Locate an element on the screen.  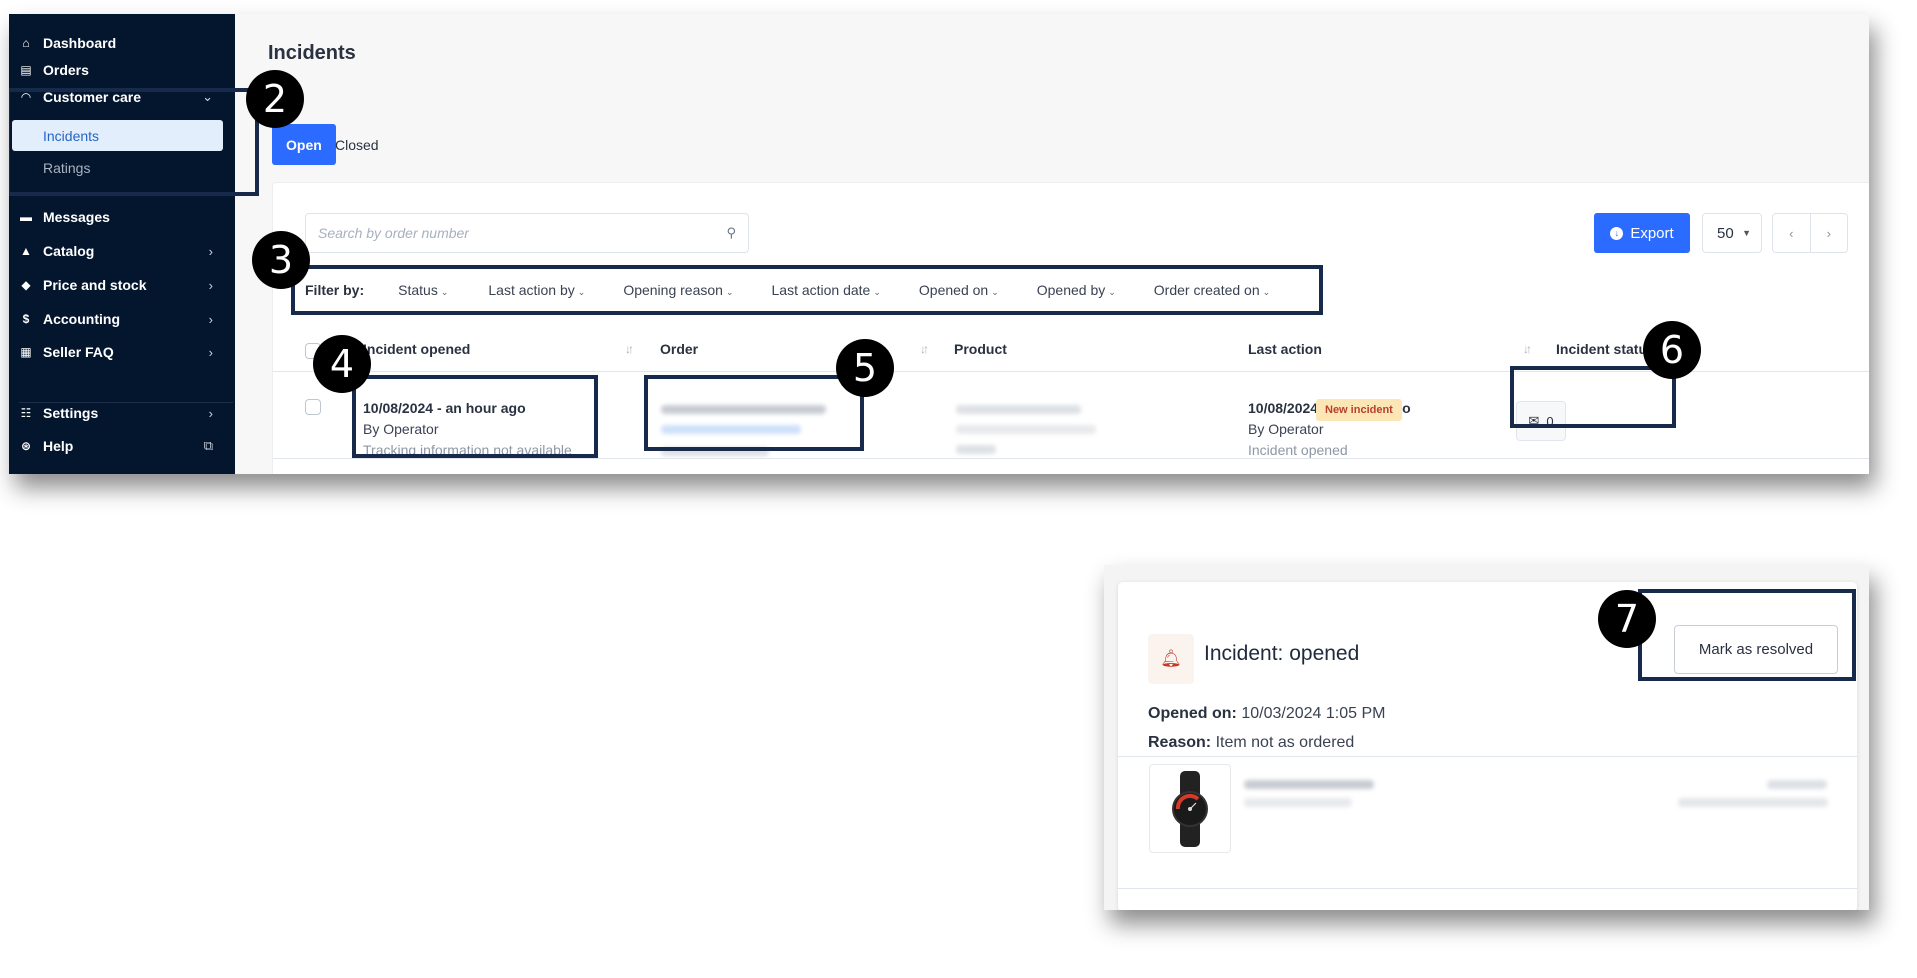
sidebar-item-help: ⊛ Help ⧉ is located at coordinates (122, 446).